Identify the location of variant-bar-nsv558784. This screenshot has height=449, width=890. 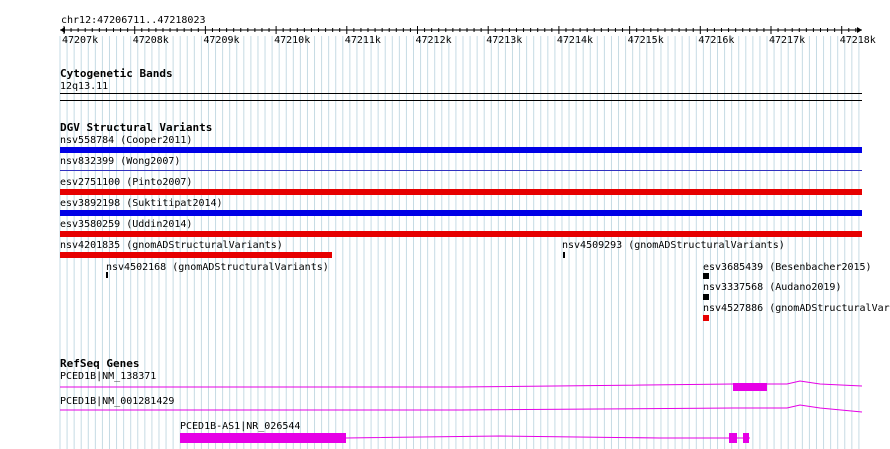
(461, 150).